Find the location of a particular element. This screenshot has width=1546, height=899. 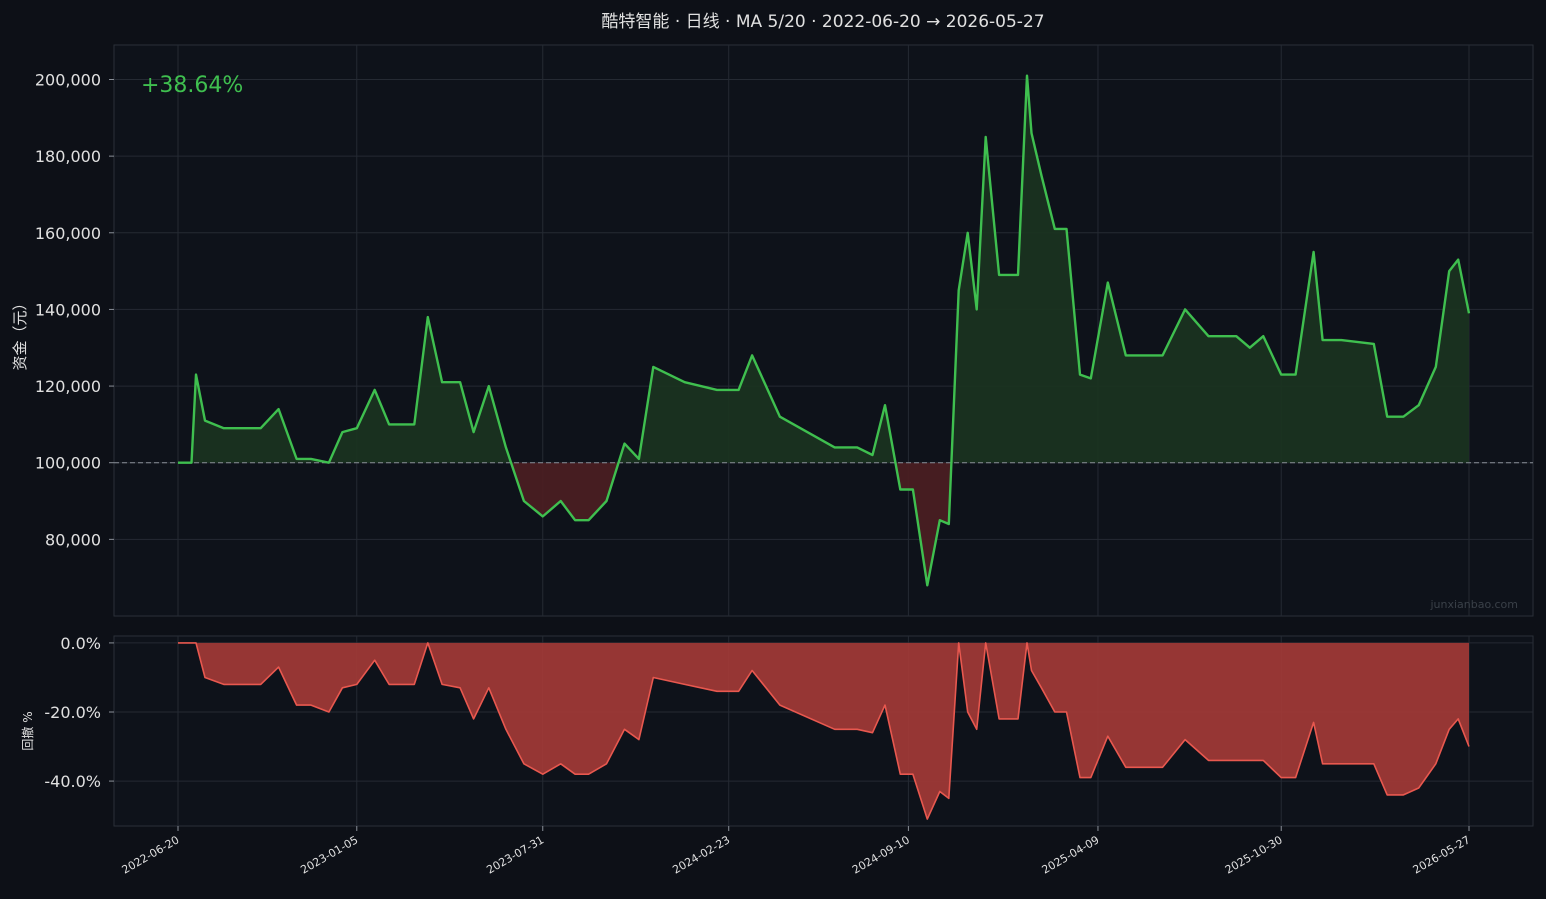

equity-y-tick-label: 140,000 is located at coordinates (68, 309).